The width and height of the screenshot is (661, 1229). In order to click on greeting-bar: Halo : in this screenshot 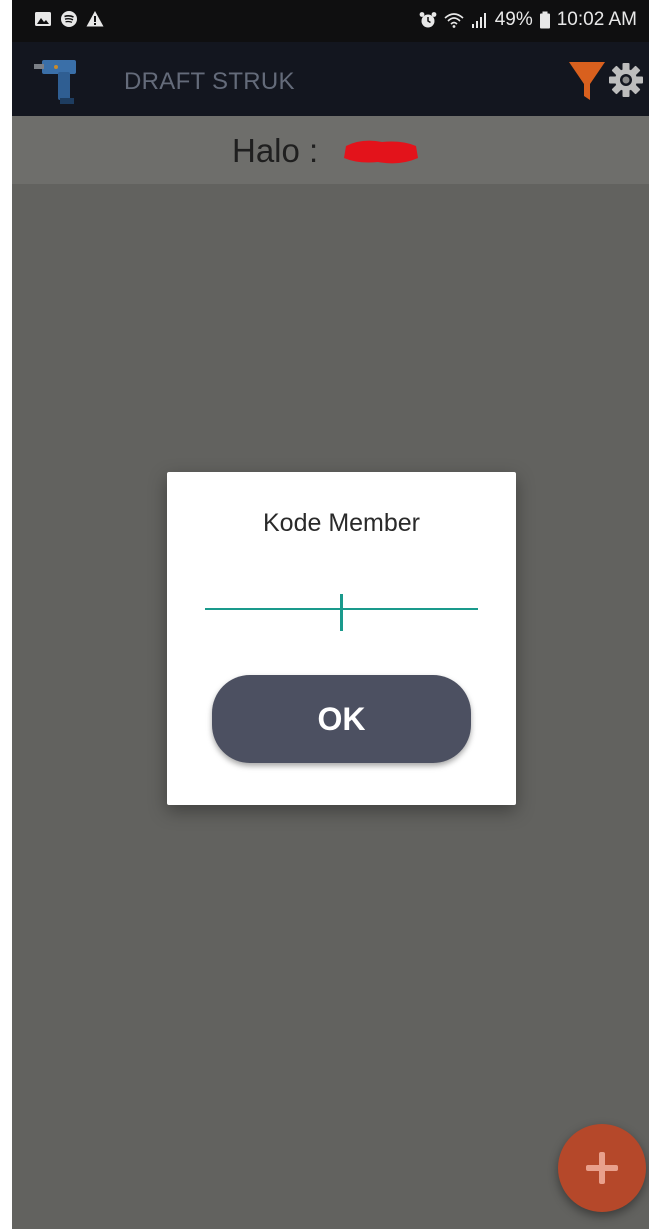, I will do `click(330, 150)`.